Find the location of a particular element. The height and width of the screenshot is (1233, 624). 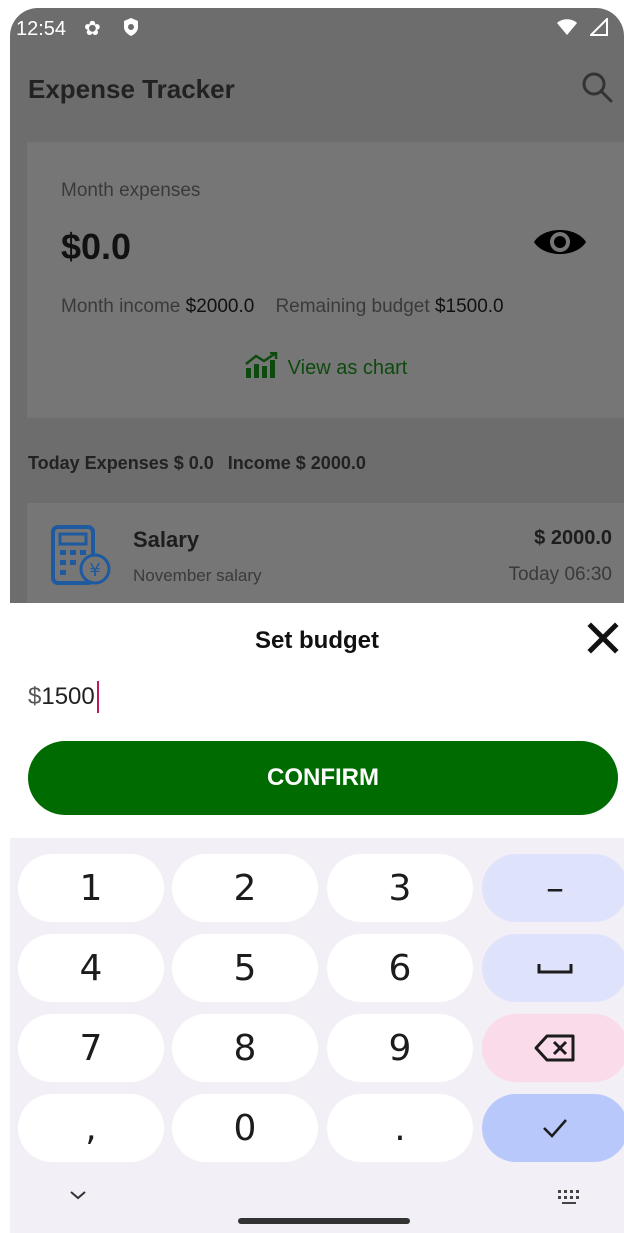

space-icon is located at coordinates (555, 969).